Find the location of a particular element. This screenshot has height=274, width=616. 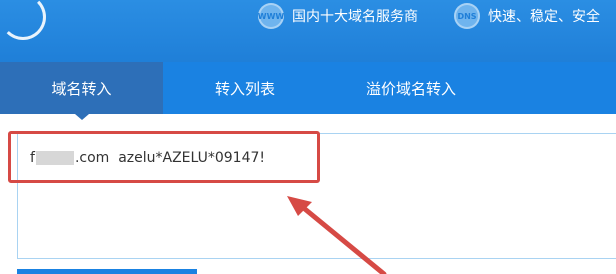

red-arrow-icon is located at coordinates (337, 235).